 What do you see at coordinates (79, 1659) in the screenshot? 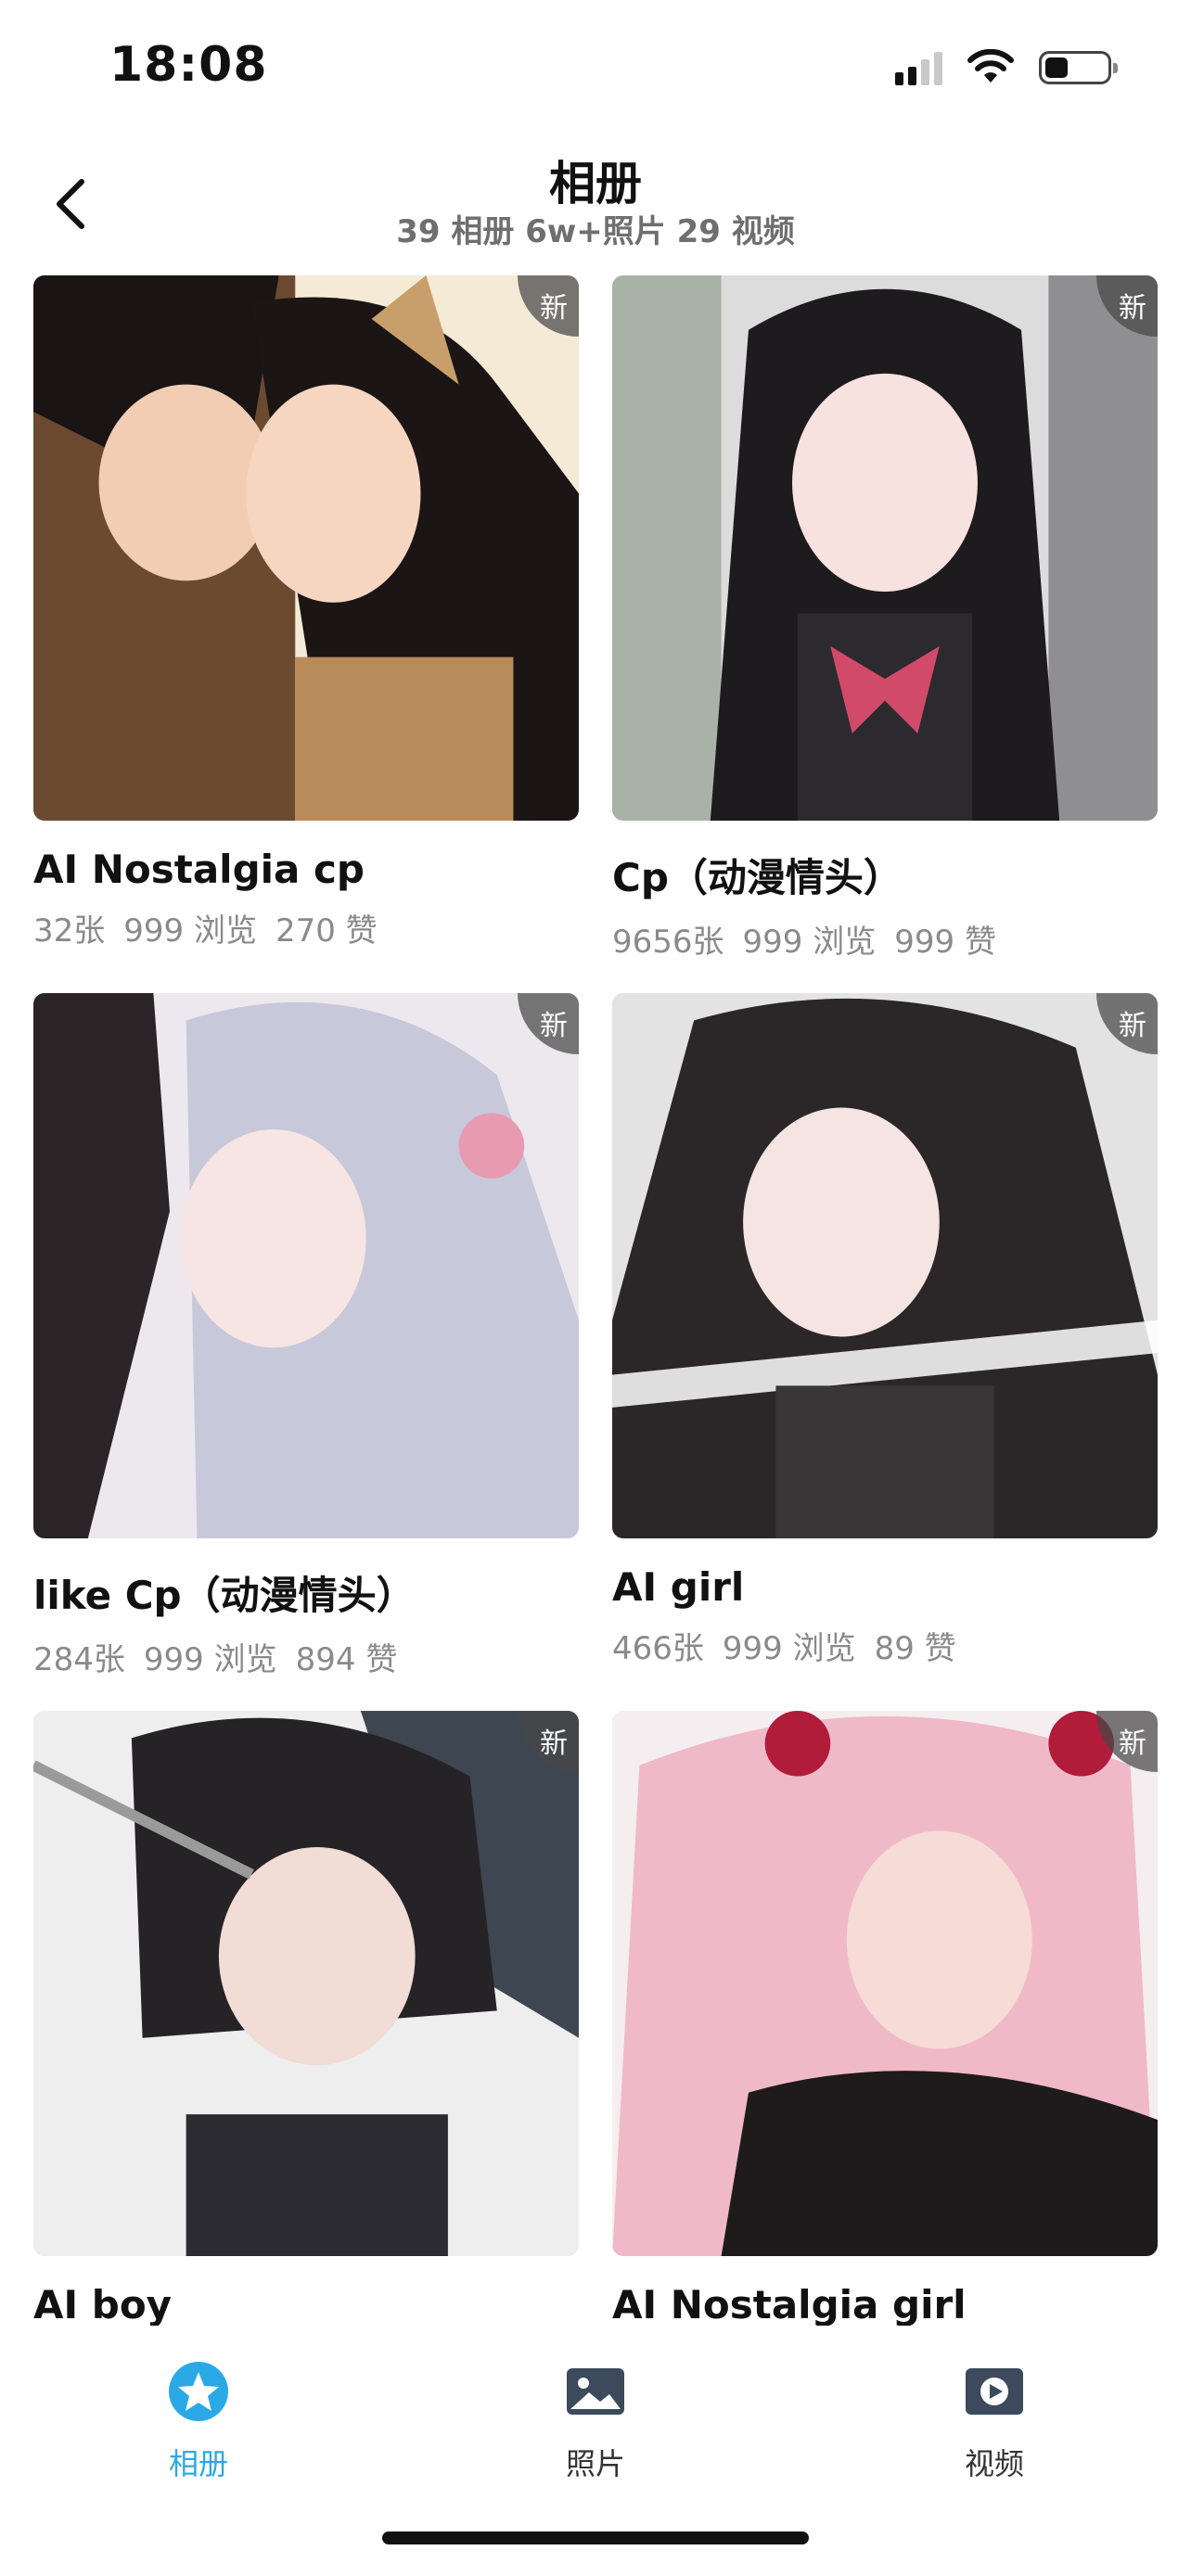
I see `photo-count: 284张` at bounding box center [79, 1659].